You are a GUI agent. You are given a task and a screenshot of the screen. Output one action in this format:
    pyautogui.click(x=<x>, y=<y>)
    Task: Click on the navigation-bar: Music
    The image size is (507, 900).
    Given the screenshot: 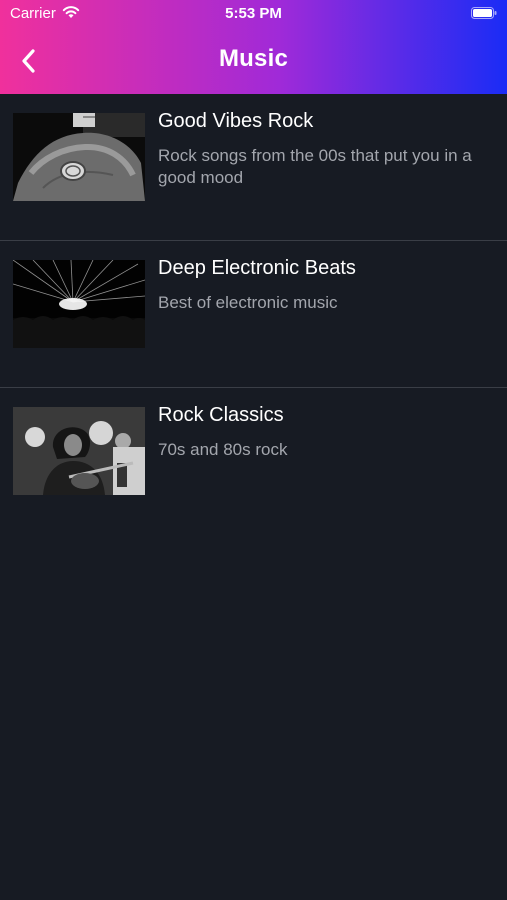 What is the action you would take?
    pyautogui.click(x=253, y=61)
    